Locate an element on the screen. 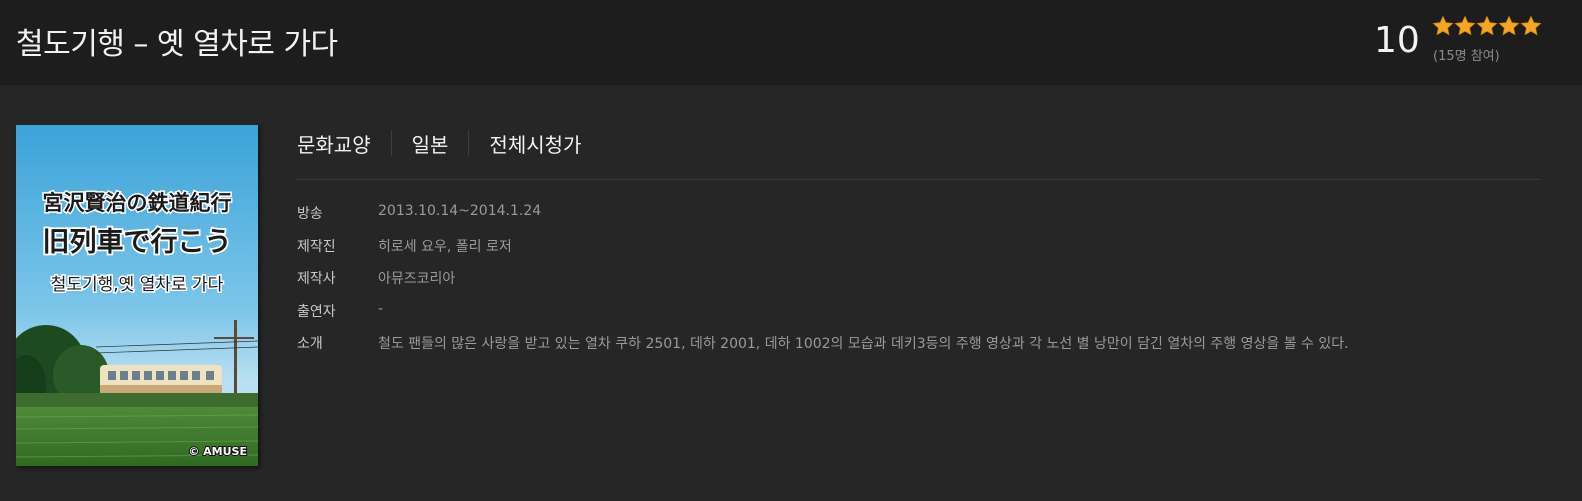 This screenshot has width=1582, height=501. info-label: 소개 is located at coordinates (310, 344).